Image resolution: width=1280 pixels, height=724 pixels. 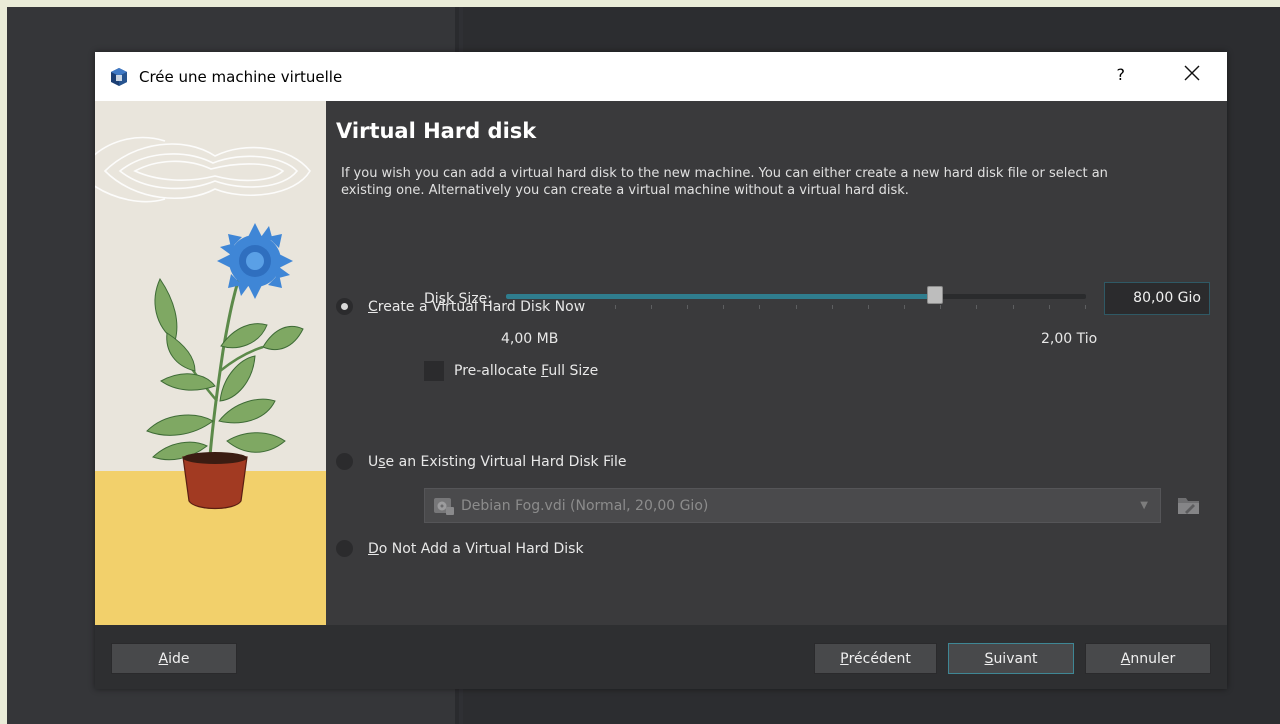 What do you see at coordinates (458, 299) in the screenshot?
I see `disk-size-label: Disk Size:` at bounding box center [458, 299].